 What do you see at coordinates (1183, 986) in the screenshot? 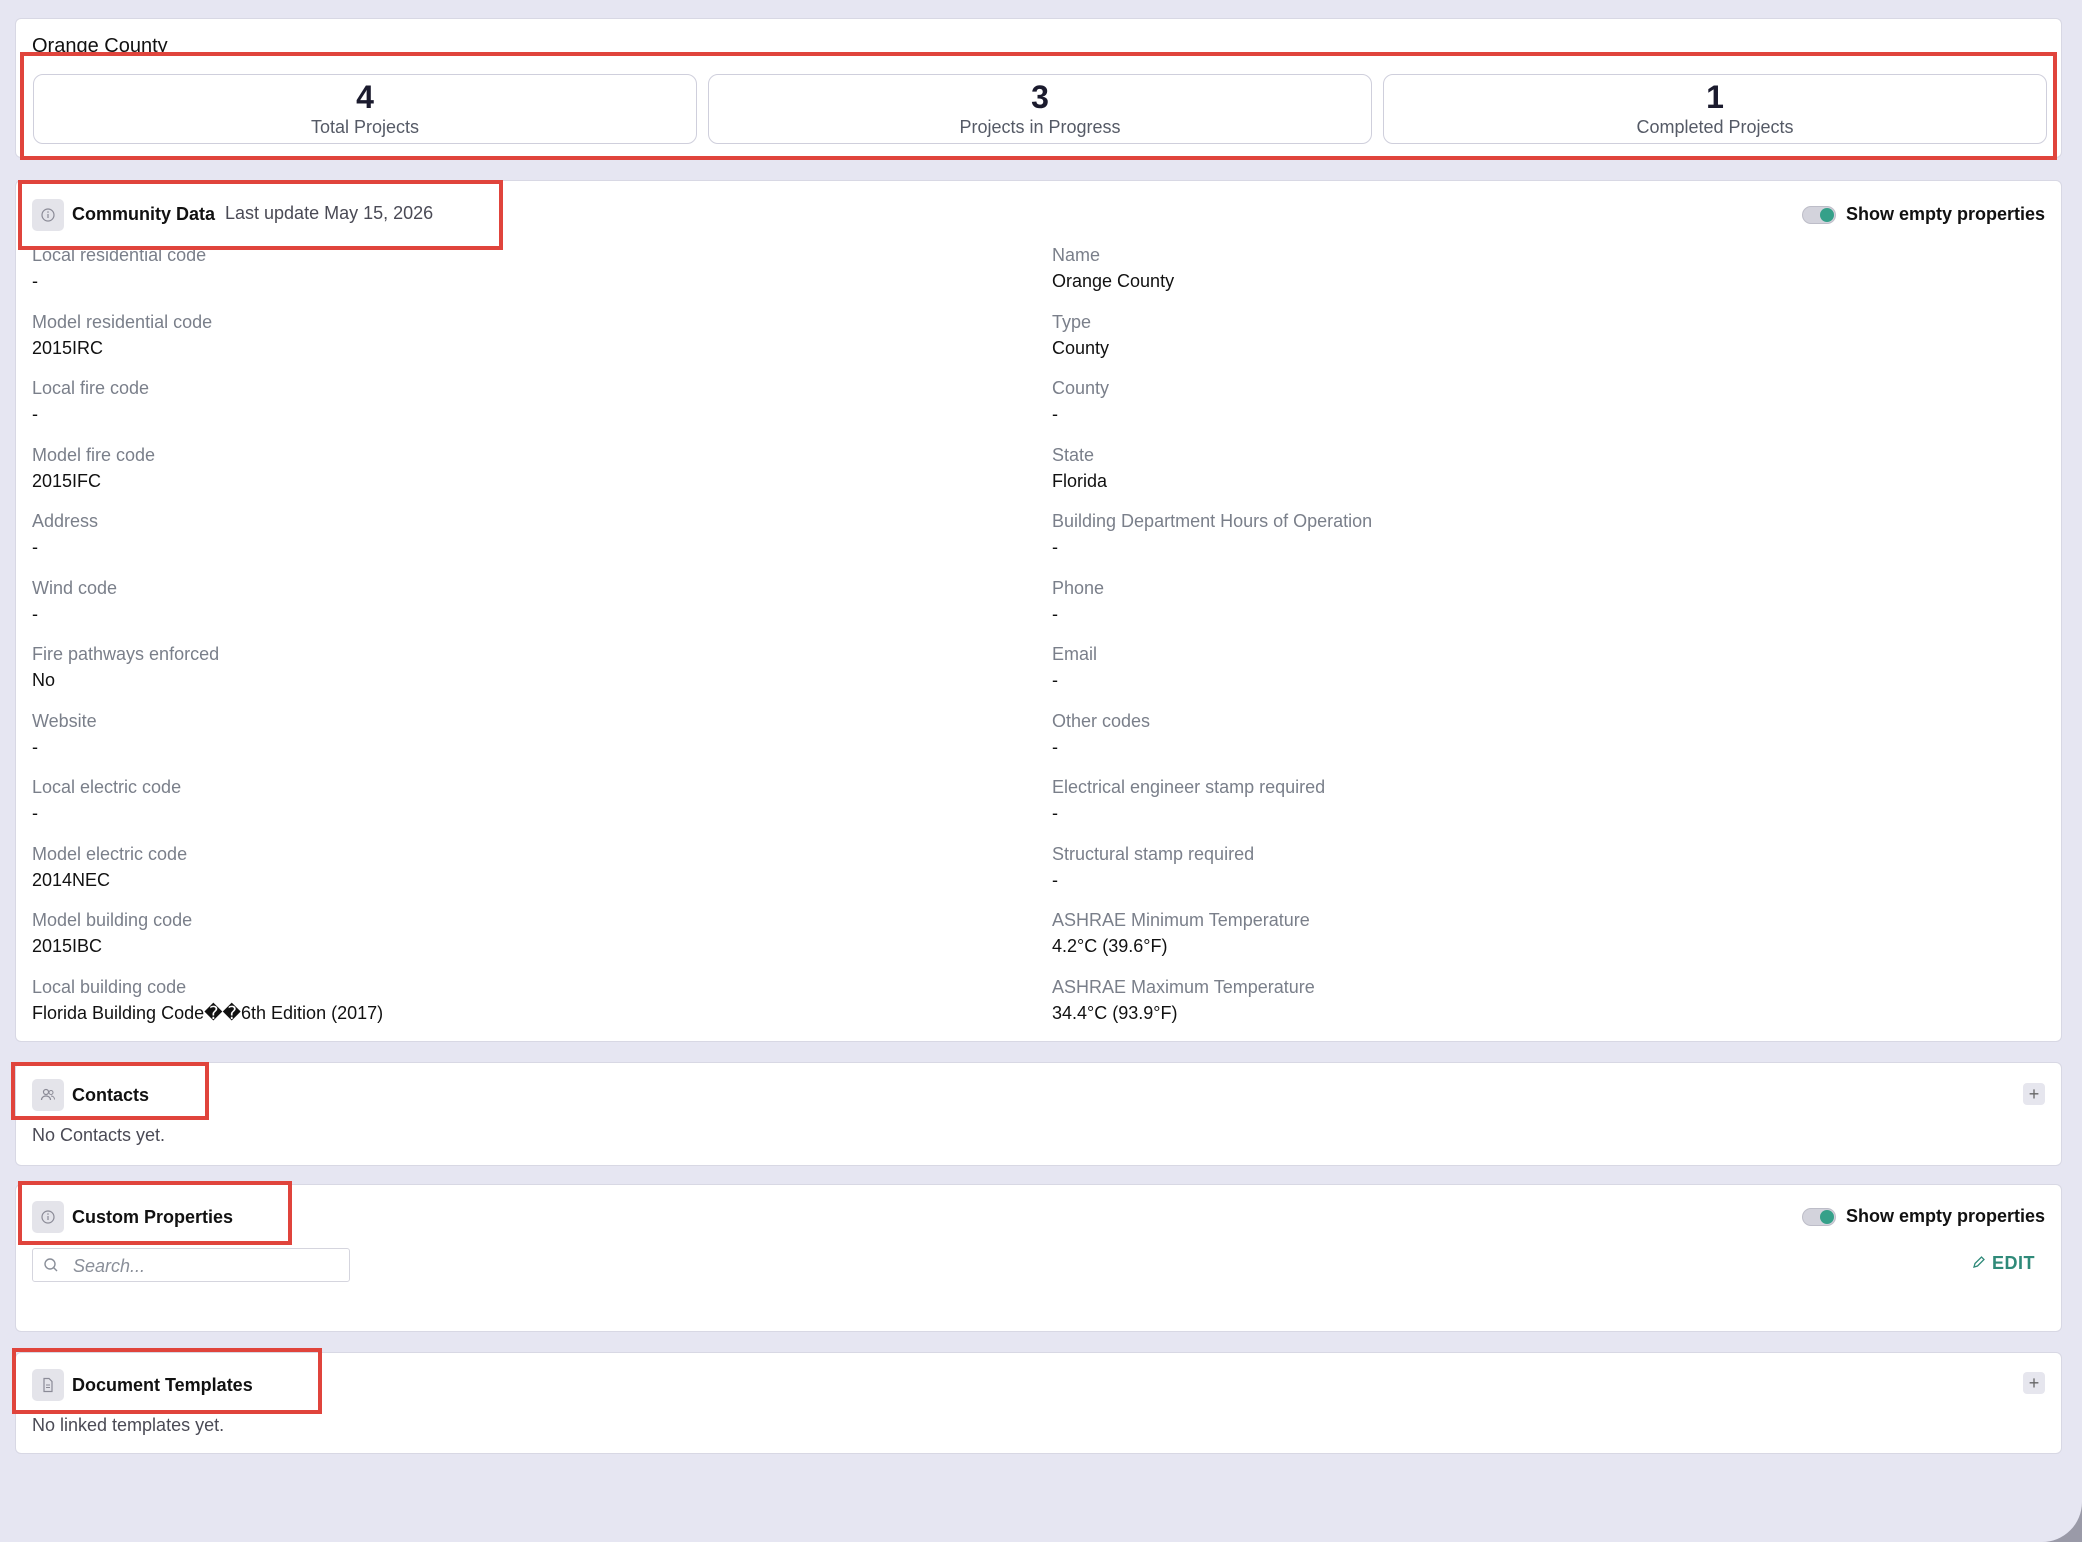
I see `property-label: ASHRAE Maximum Temperature` at bounding box center [1183, 986].